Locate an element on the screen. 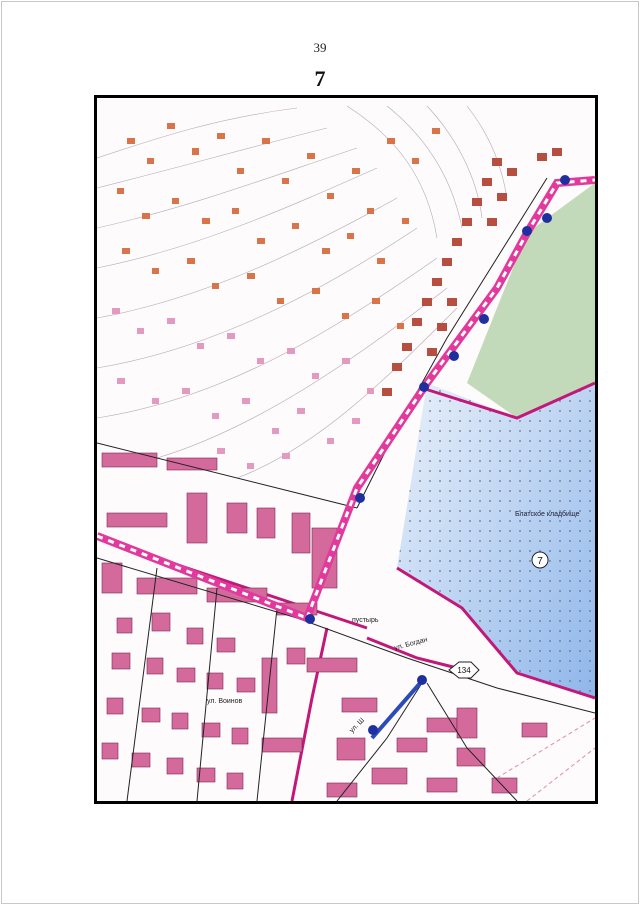  marker-134-label: 134 is located at coordinates (464, 670).